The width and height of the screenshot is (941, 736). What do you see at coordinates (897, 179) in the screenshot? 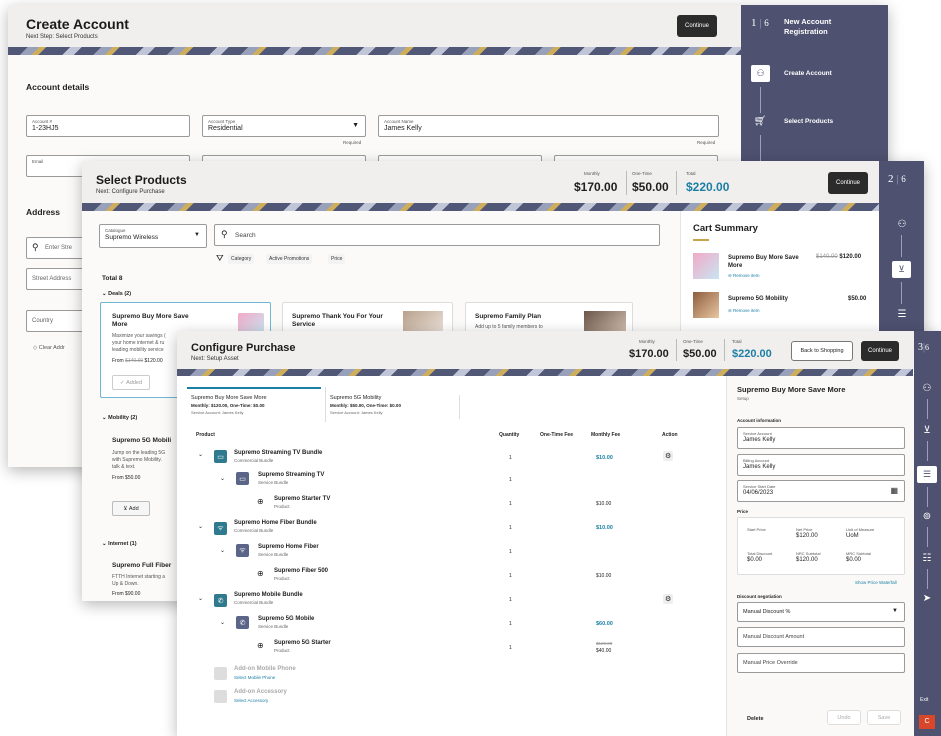
I see `step-indicator: 2 | 6` at bounding box center [897, 179].